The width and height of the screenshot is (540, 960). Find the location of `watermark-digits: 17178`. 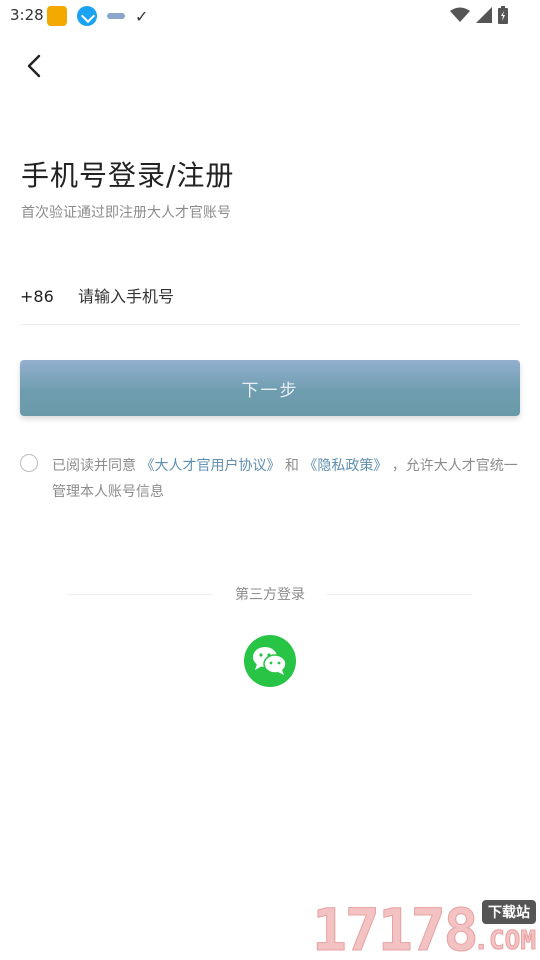

watermark-digits: 17178 is located at coordinates (396, 928).